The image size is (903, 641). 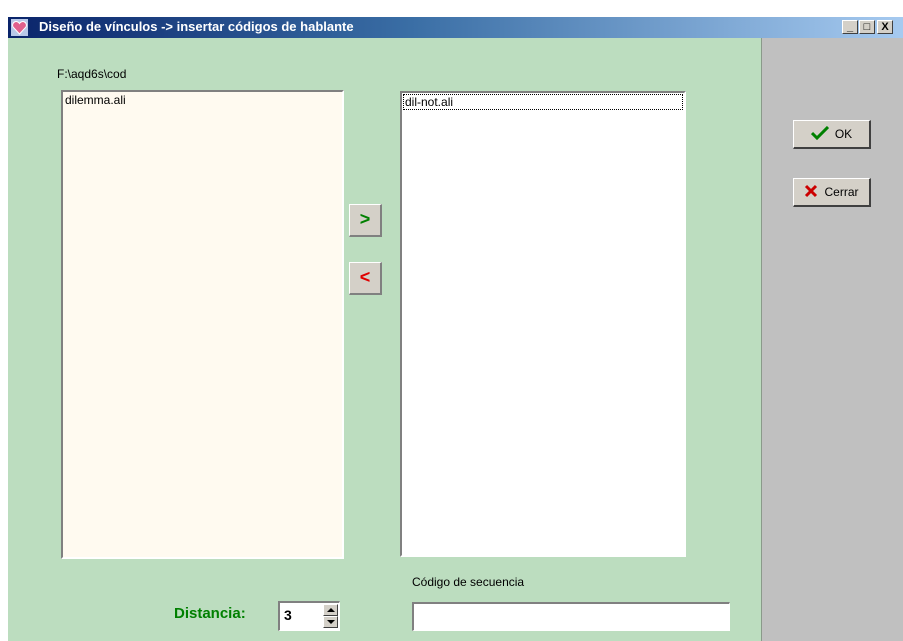 What do you see at coordinates (832, 134) in the screenshot?
I see `ok-button: OK` at bounding box center [832, 134].